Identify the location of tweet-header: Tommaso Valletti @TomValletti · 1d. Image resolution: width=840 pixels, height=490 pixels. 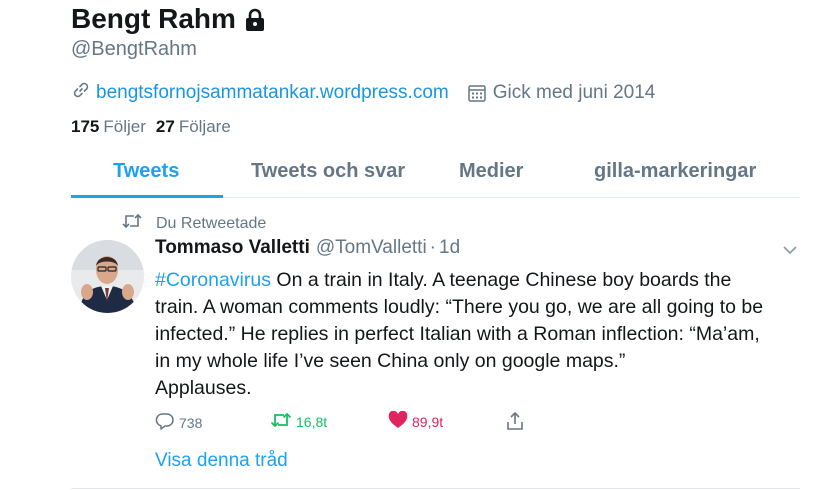
(307, 248).